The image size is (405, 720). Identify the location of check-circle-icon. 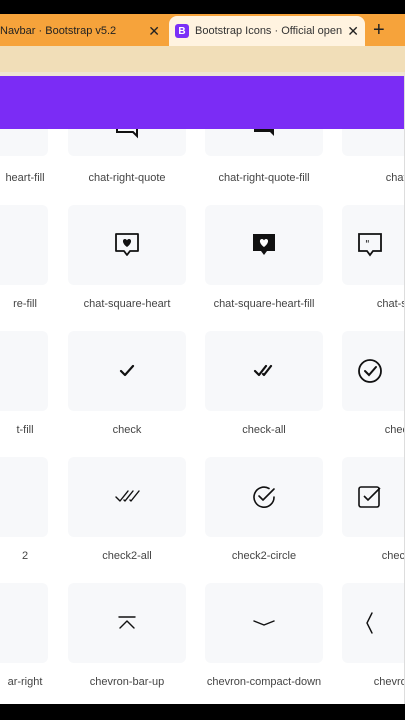
(370, 371).